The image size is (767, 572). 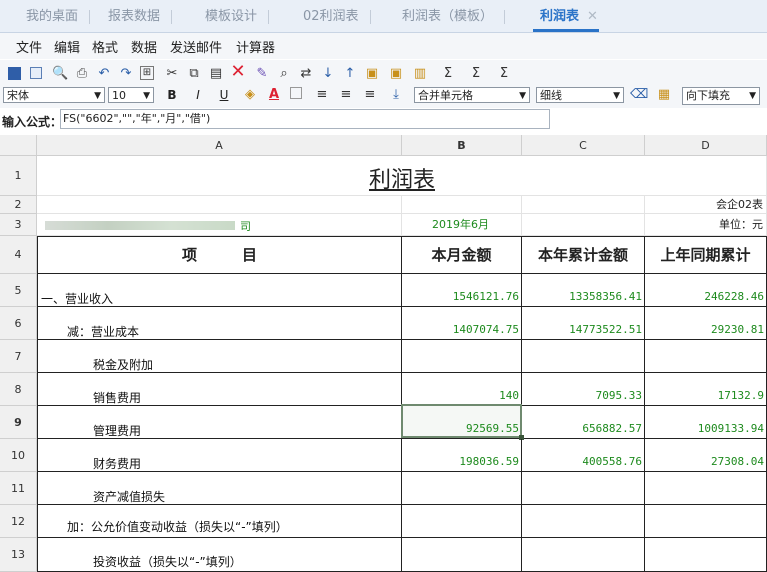 What do you see at coordinates (583, 389) in the screenshot?
I see `line-item-ytd: 7095.33` at bounding box center [583, 389].